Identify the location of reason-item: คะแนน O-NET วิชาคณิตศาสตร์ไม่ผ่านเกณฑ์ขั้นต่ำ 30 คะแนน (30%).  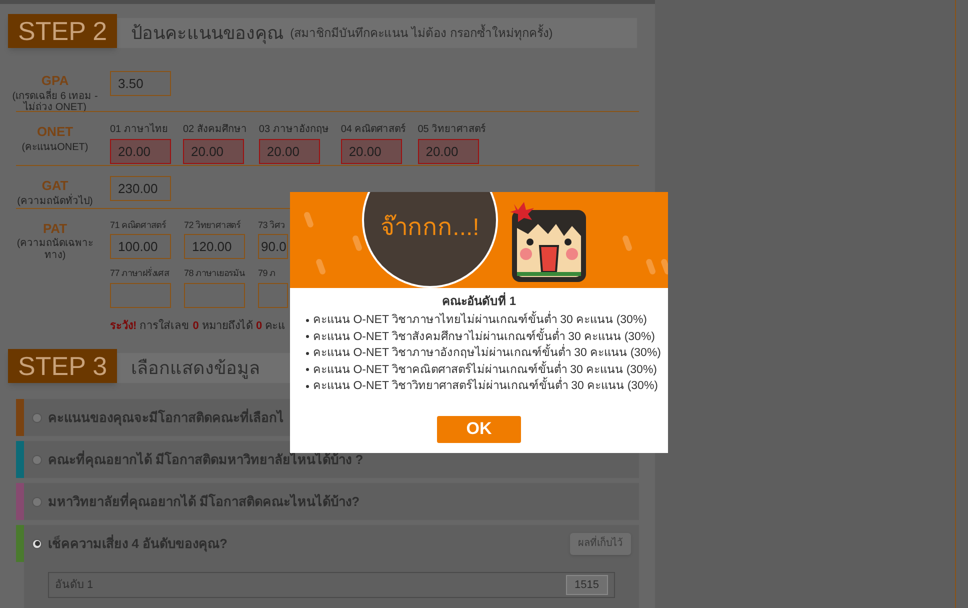
(485, 370).